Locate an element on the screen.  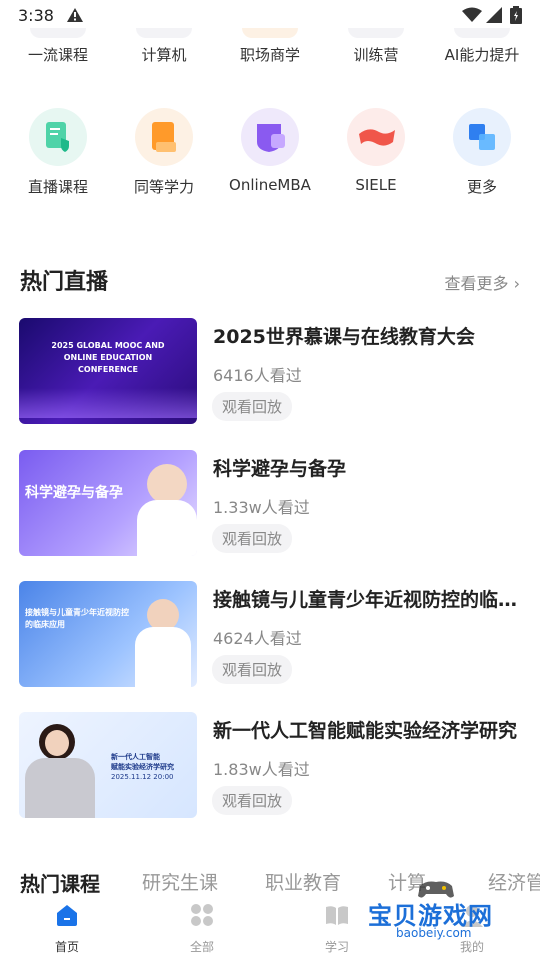
category-first-class-courses: 一流课程 is located at coordinates (58, 46).